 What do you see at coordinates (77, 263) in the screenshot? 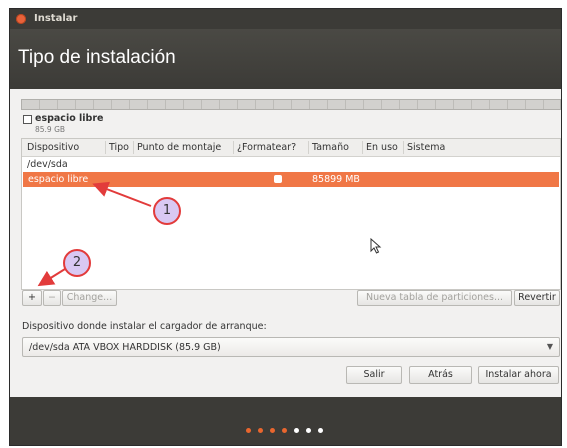
I see `annotation-marker-2: 2` at bounding box center [77, 263].